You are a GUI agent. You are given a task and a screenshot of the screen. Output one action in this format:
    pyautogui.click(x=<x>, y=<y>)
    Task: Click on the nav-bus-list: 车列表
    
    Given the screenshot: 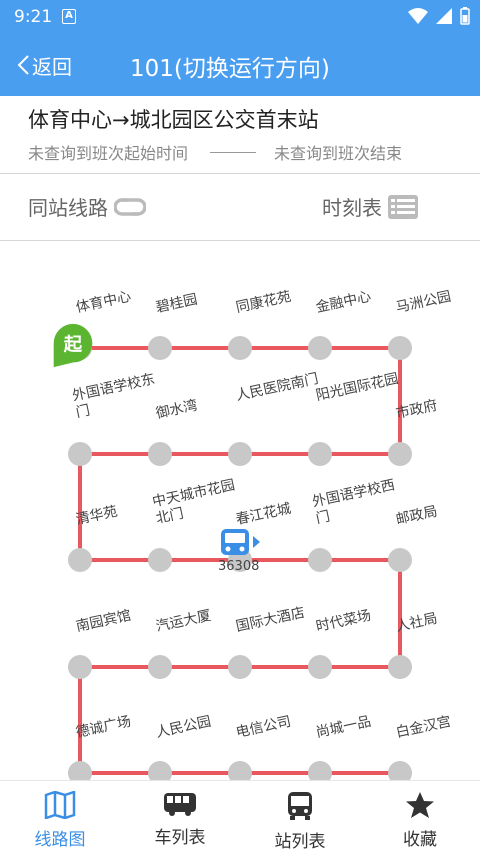 What is the action you would take?
    pyautogui.click(x=180, y=816)
    